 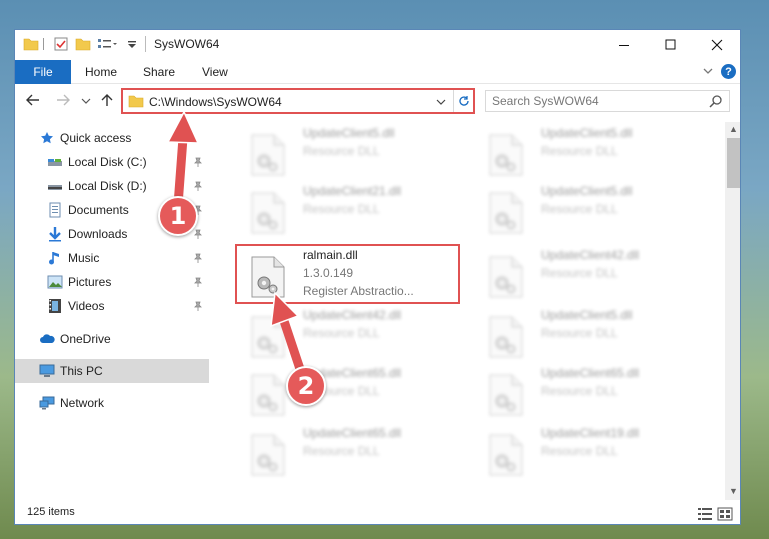 What do you see at coordinates (705, 515) in the screenshot?
I see `details-view-icon` at bounding box center [705, 515].